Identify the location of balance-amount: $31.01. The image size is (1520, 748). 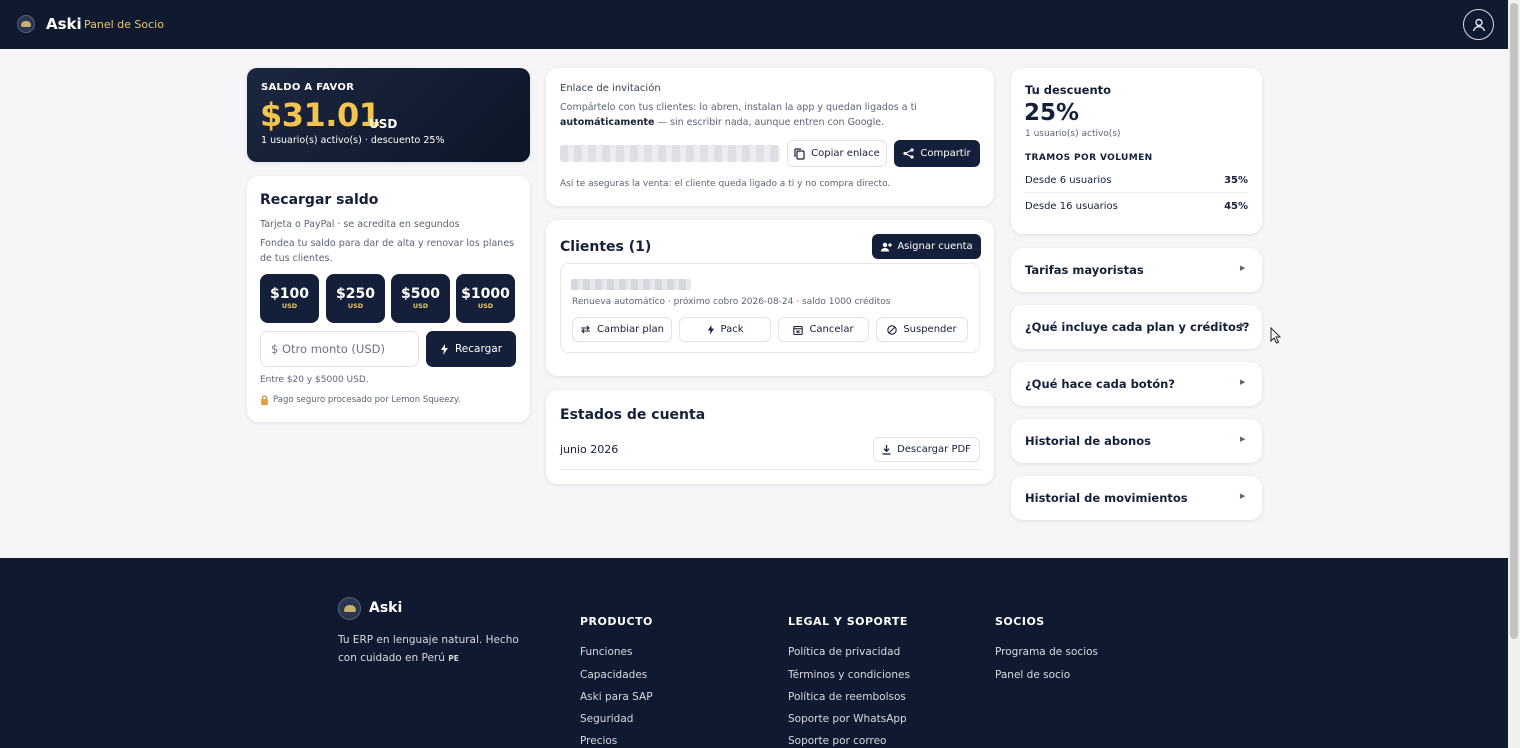
(320, 115).